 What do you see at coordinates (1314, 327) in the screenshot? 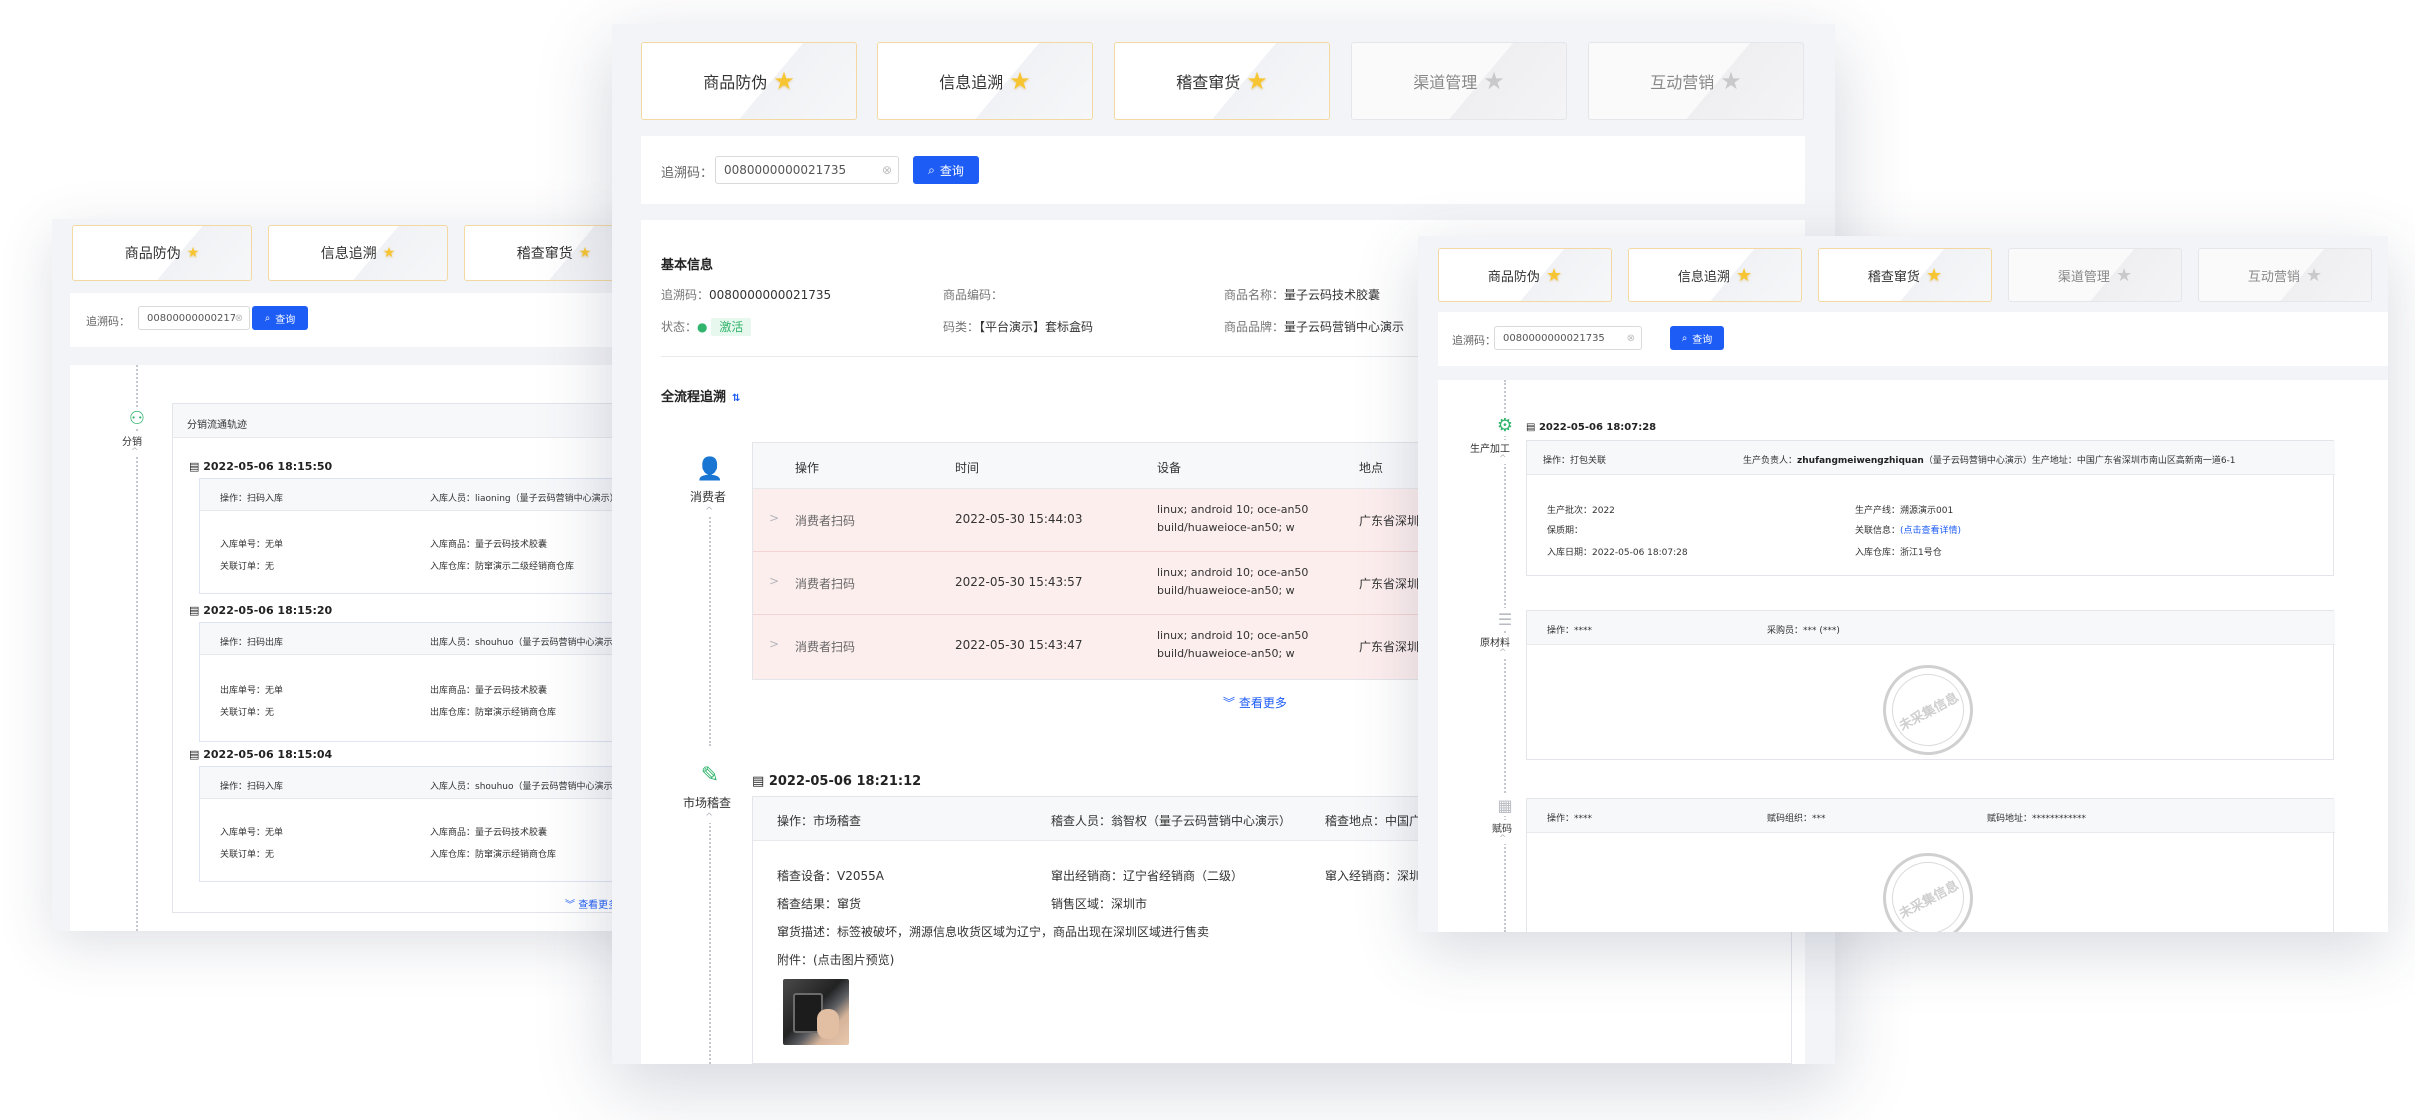
I see `brand-field: 商品品牌：量子云码营销中心演示` at bounding box center [1314, 327].